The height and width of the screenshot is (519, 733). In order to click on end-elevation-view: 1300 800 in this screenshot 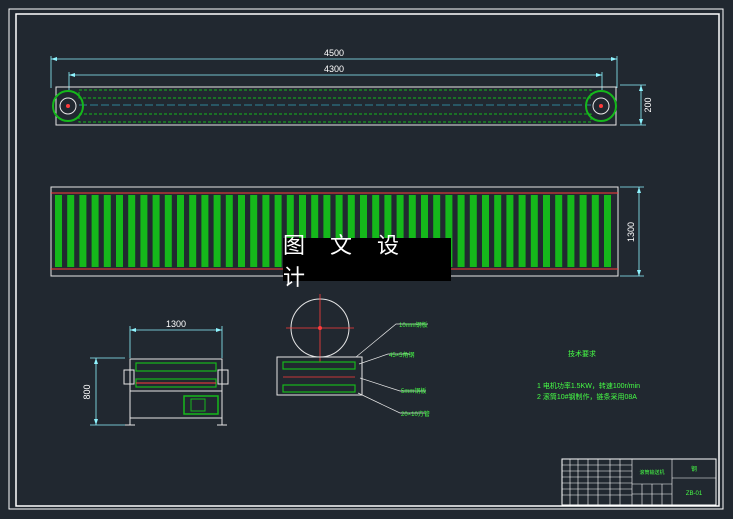, I will do `click(155, 372)`.